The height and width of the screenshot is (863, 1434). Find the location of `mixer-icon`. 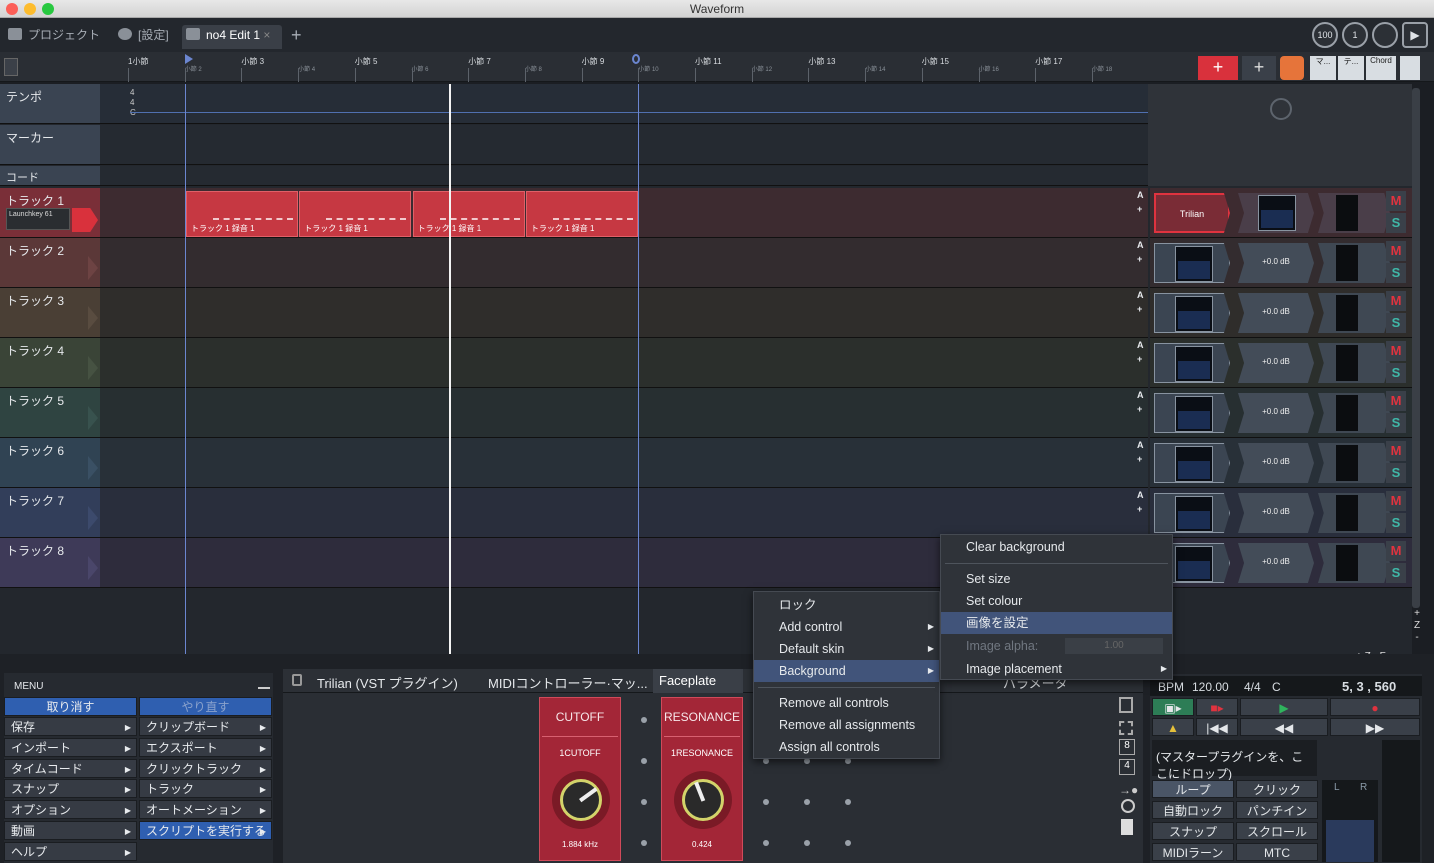

mixer-icon is located at coordinates (1410, 68).